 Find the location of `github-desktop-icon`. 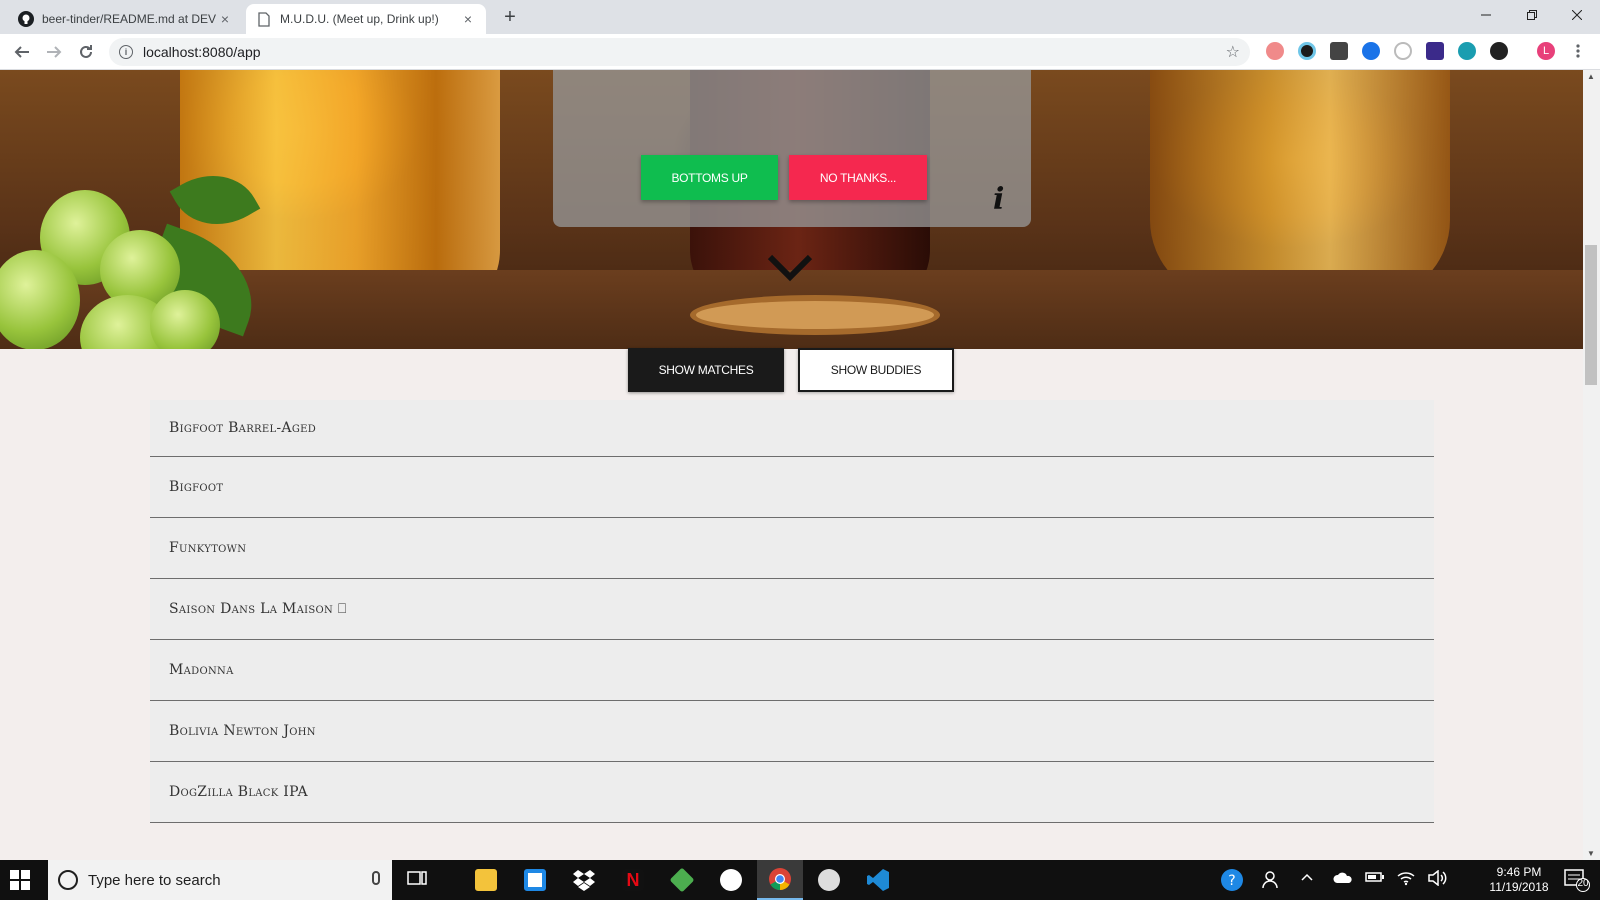

github-desktop-icon is located at coordinates (829, 880).